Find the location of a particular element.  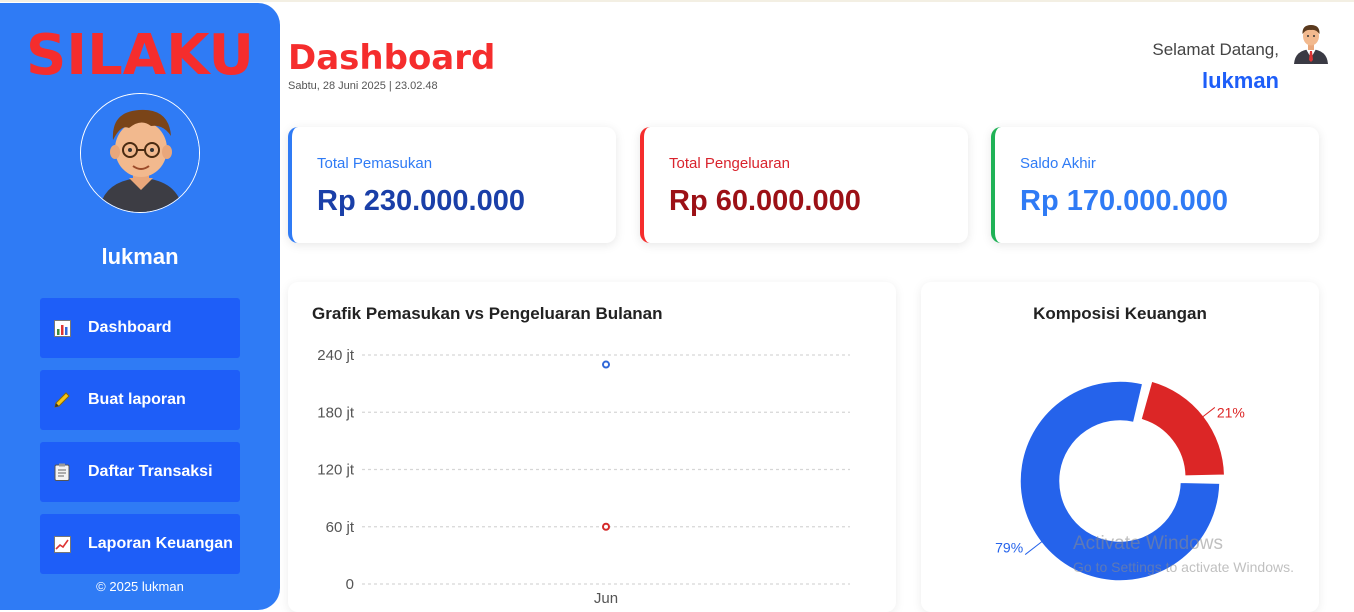

line-chart-icon is located at coordinates (62, 544).